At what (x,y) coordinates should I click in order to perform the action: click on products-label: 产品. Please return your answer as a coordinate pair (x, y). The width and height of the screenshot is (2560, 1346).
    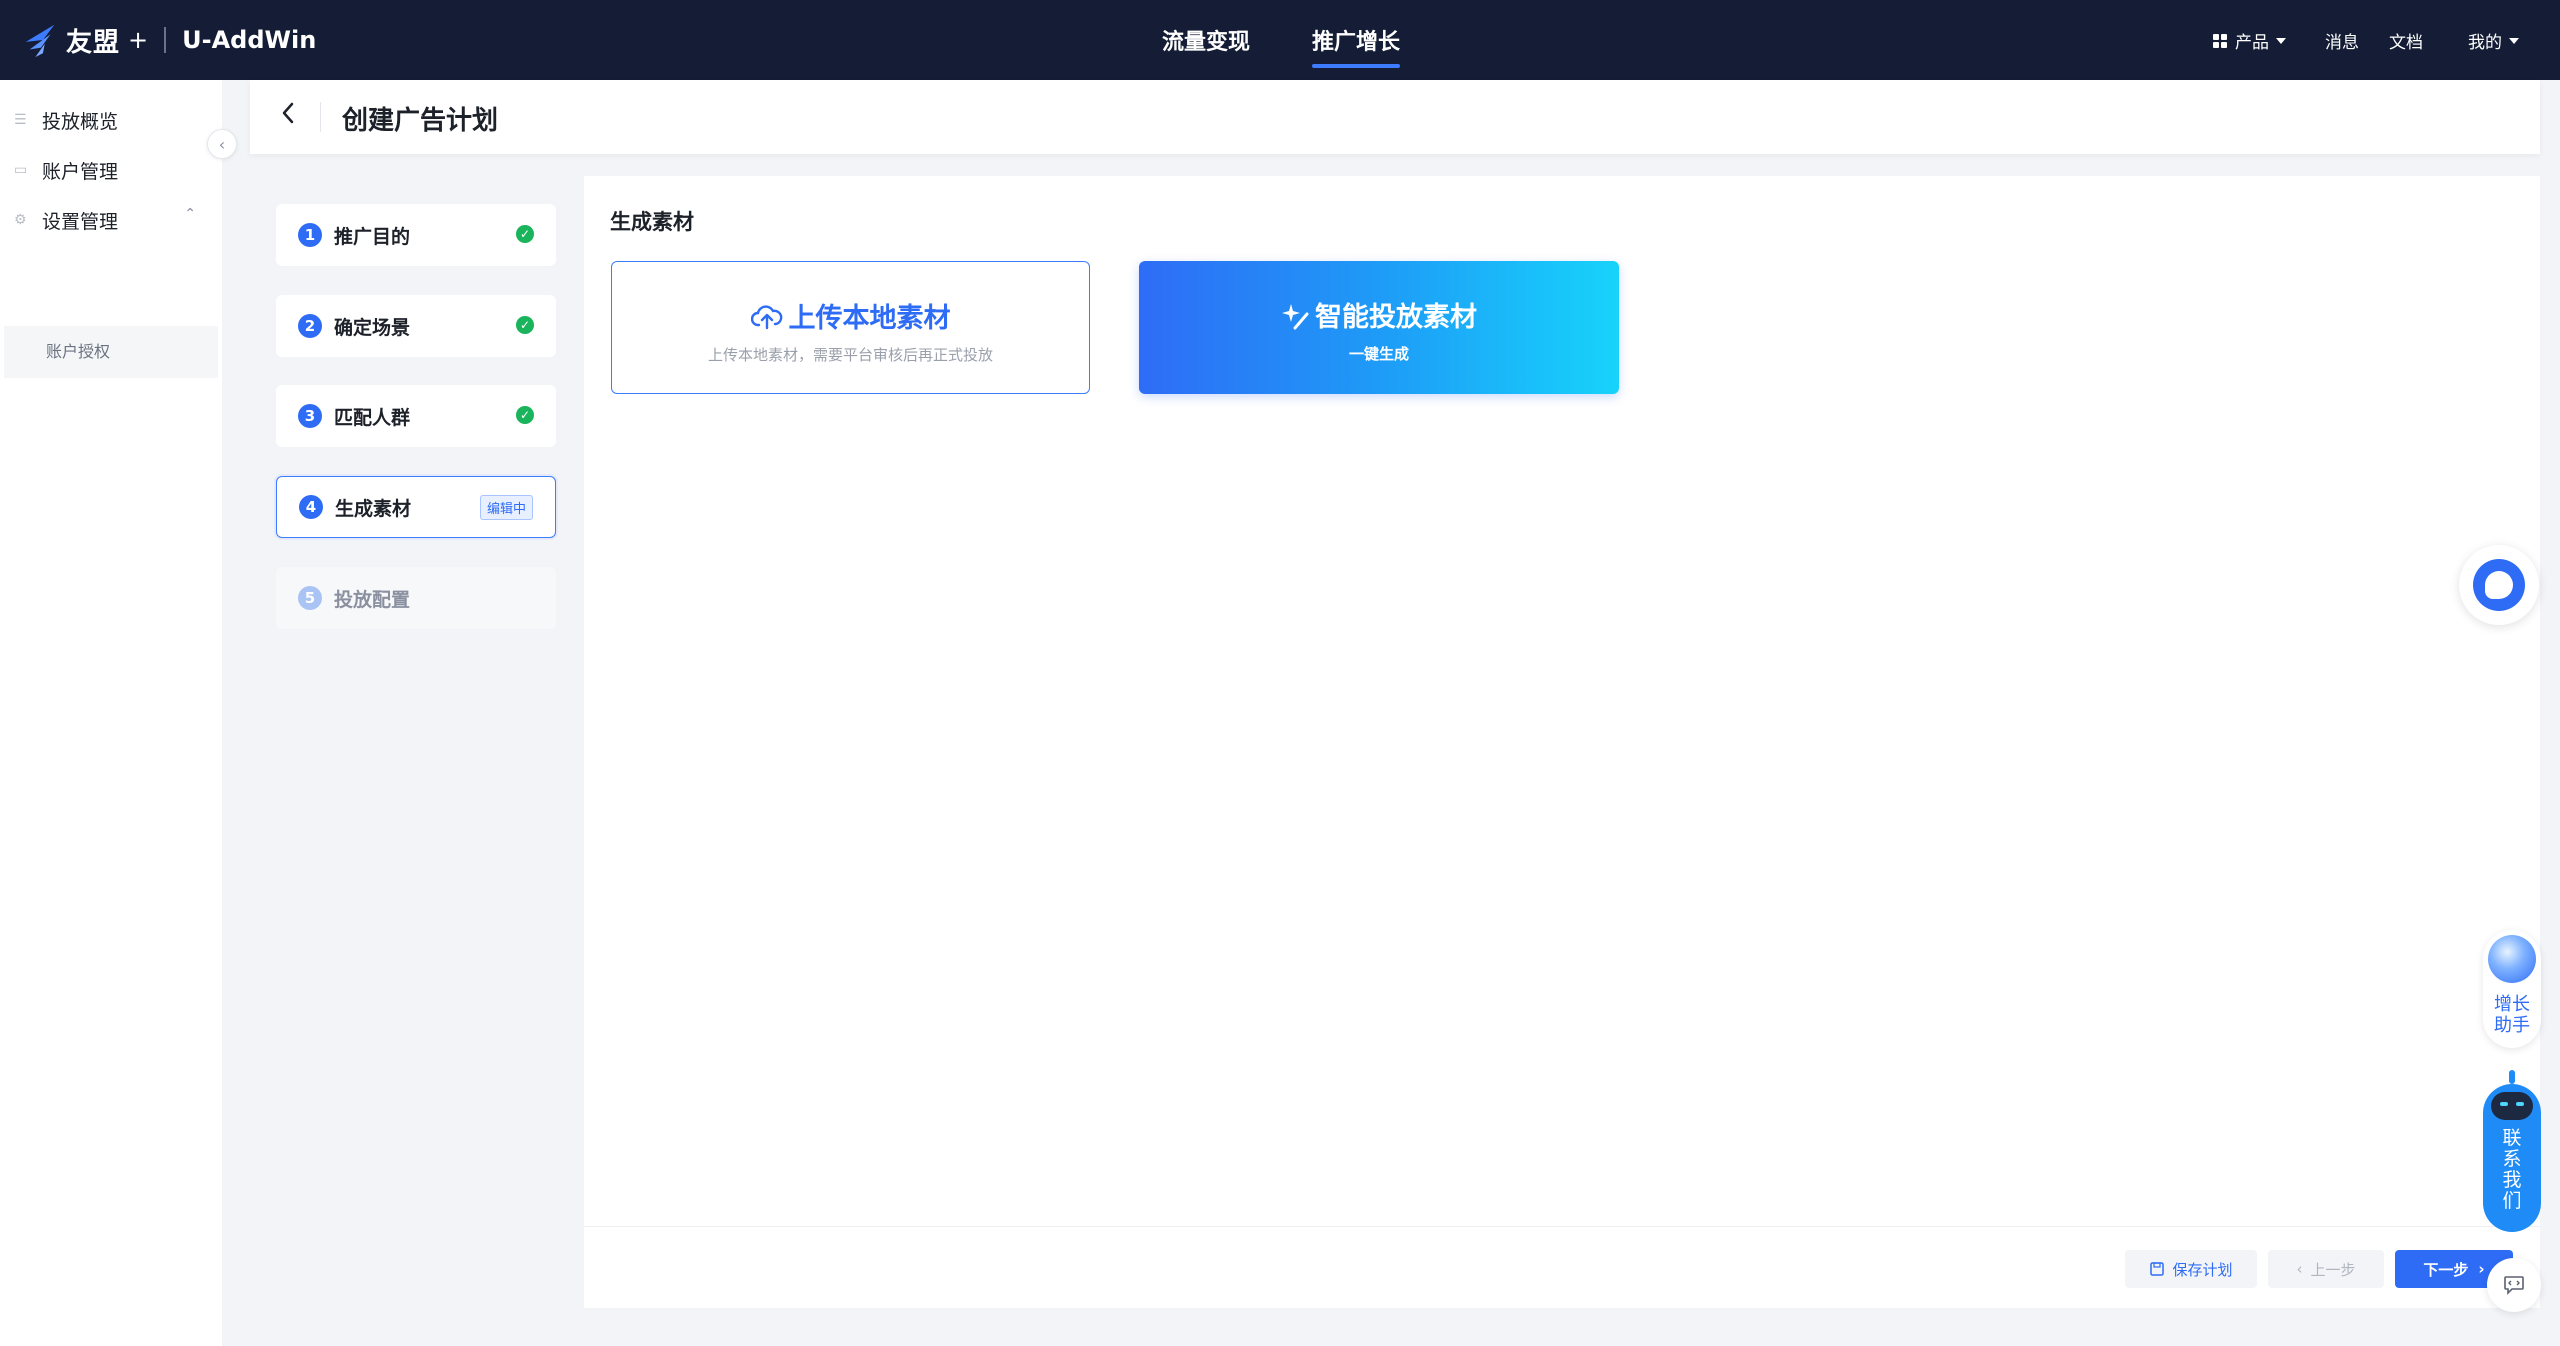
    Looking at the image, I should click on (2252, 43).